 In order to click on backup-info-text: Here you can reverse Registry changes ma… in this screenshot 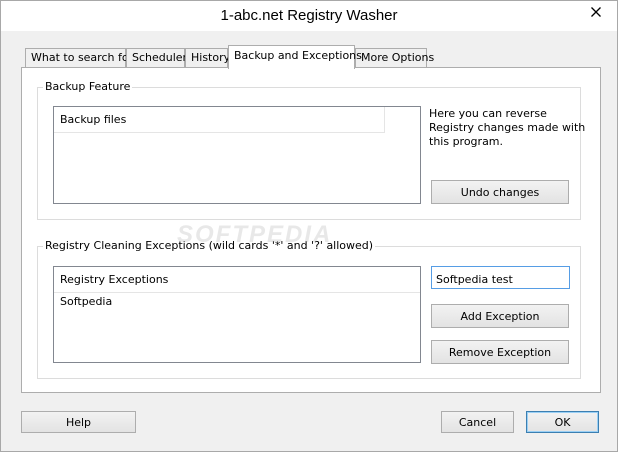, I will do `click(507, 128)`.